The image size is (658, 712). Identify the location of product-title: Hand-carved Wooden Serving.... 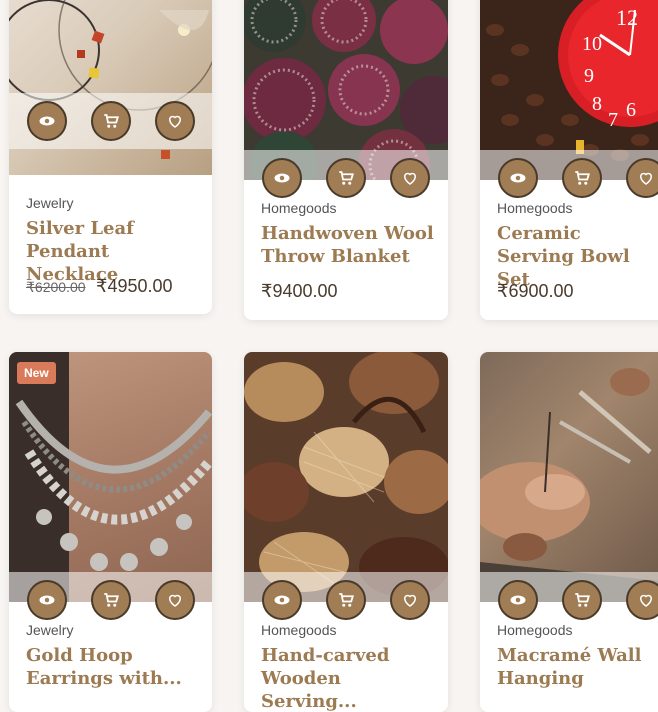
(349, 678).